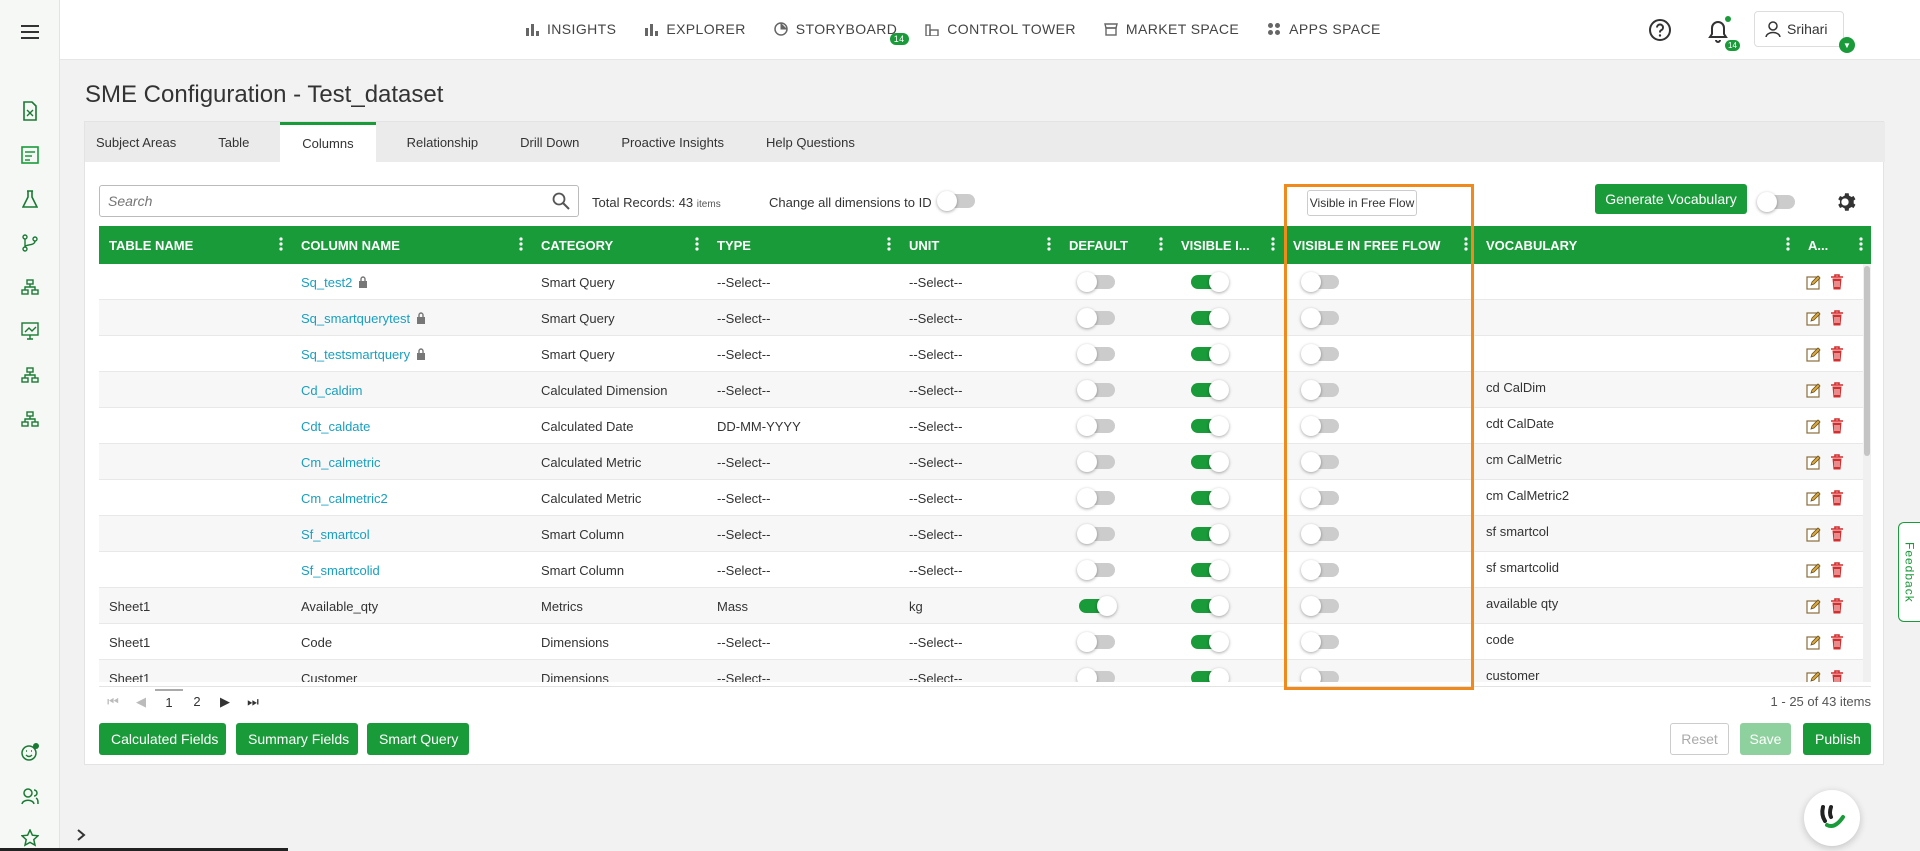  I want to click on header-unit: UNIT, so click(979, 245).